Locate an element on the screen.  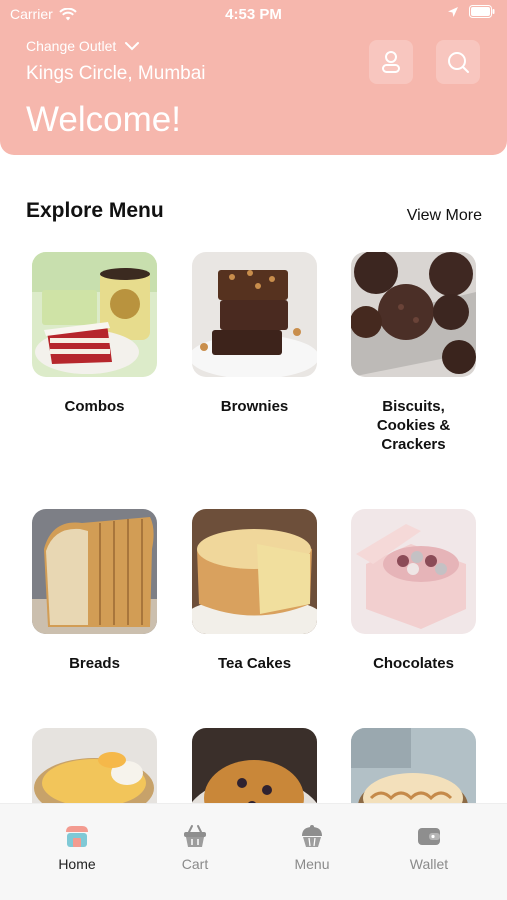
category-label: Brownies is located at coordinates (254, 406).